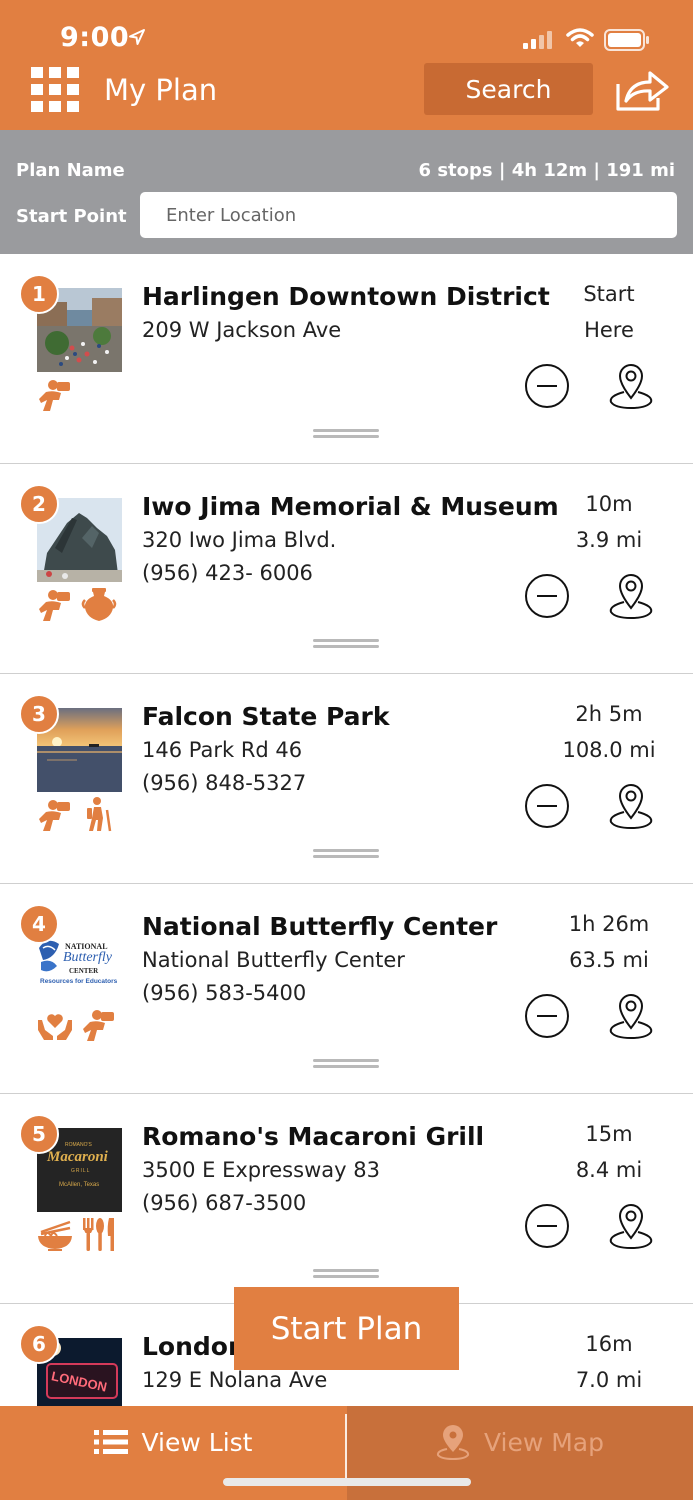 The height and width of the screenshot is (1500, 693). I want to click on plan-summary: 6 stops | 4h 12m | 191 mi, so click(546, 170).